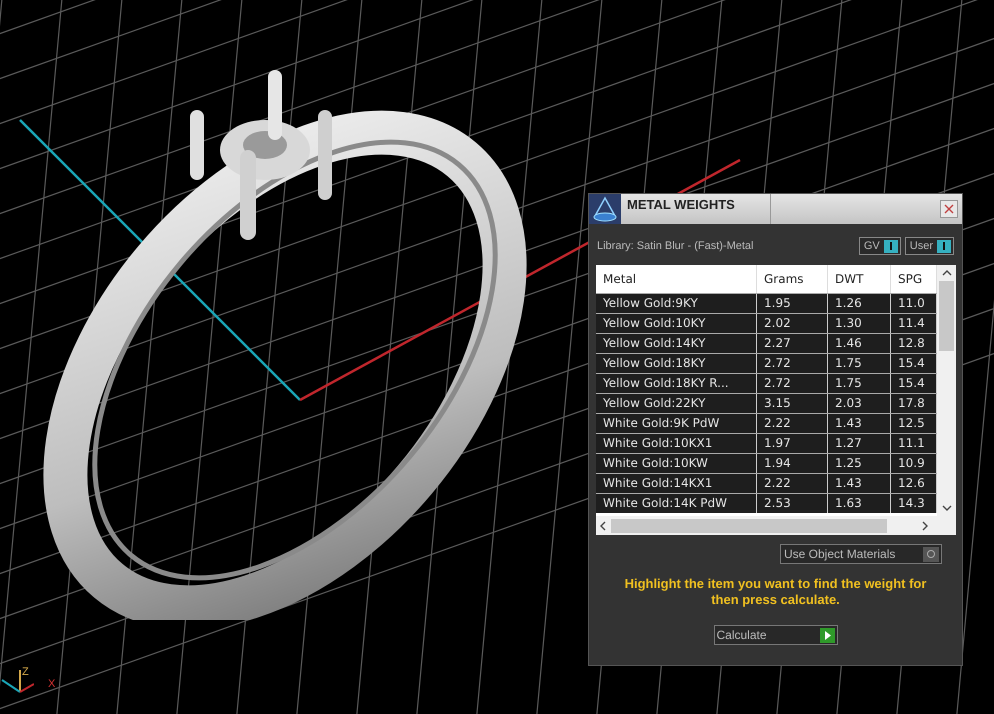  Describe the element at coordinates (766, 443) in the screenshot. I see `table-row: White Gold:10KX1 1.97 1.27 11.1` at that location.